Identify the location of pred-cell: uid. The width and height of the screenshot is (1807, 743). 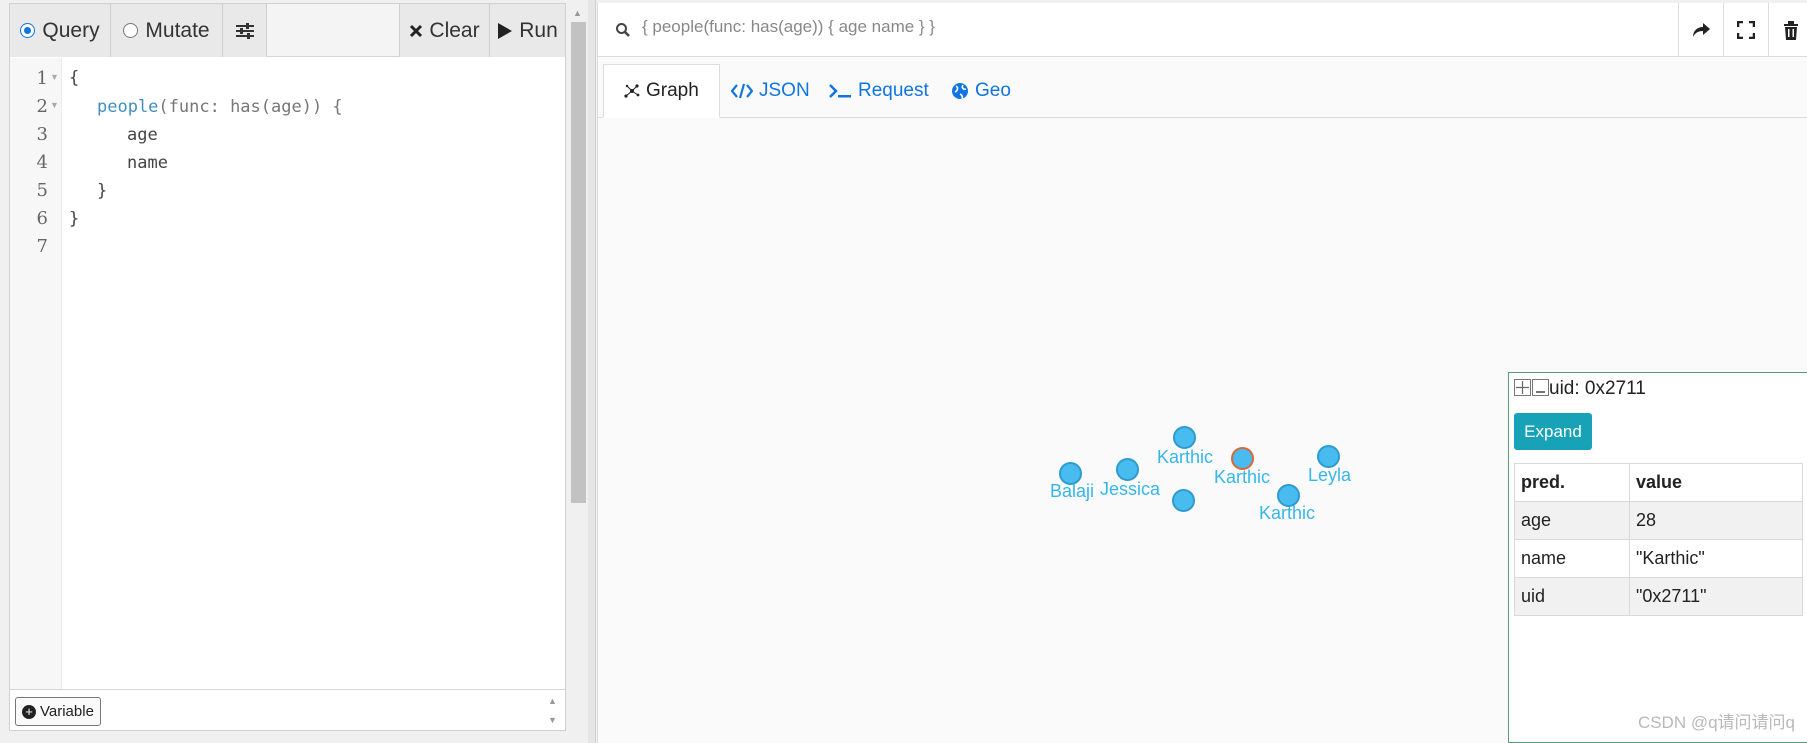
(1572, 596).